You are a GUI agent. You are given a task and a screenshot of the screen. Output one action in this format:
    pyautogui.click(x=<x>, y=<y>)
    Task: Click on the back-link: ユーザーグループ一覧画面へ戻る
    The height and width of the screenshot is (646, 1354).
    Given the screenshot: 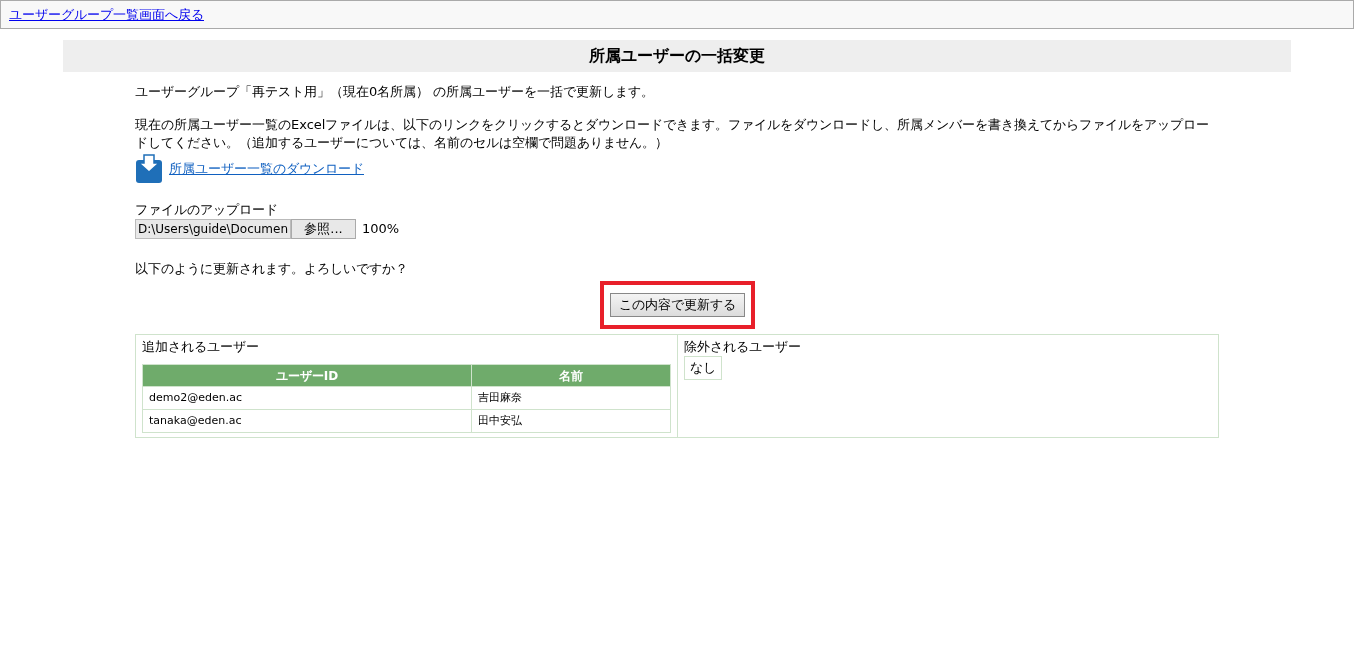 What is the action you would take?
    pyautogui.click(x=106, y=14)
    